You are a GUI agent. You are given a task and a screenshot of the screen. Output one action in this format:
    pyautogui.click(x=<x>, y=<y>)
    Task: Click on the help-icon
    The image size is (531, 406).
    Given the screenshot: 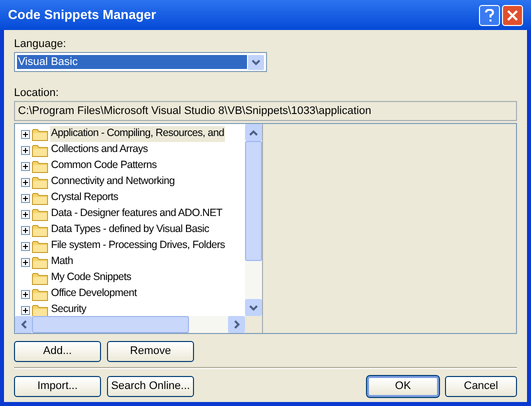 What is the action you would take?
    pyautogui.click(x=489, y=15)
    